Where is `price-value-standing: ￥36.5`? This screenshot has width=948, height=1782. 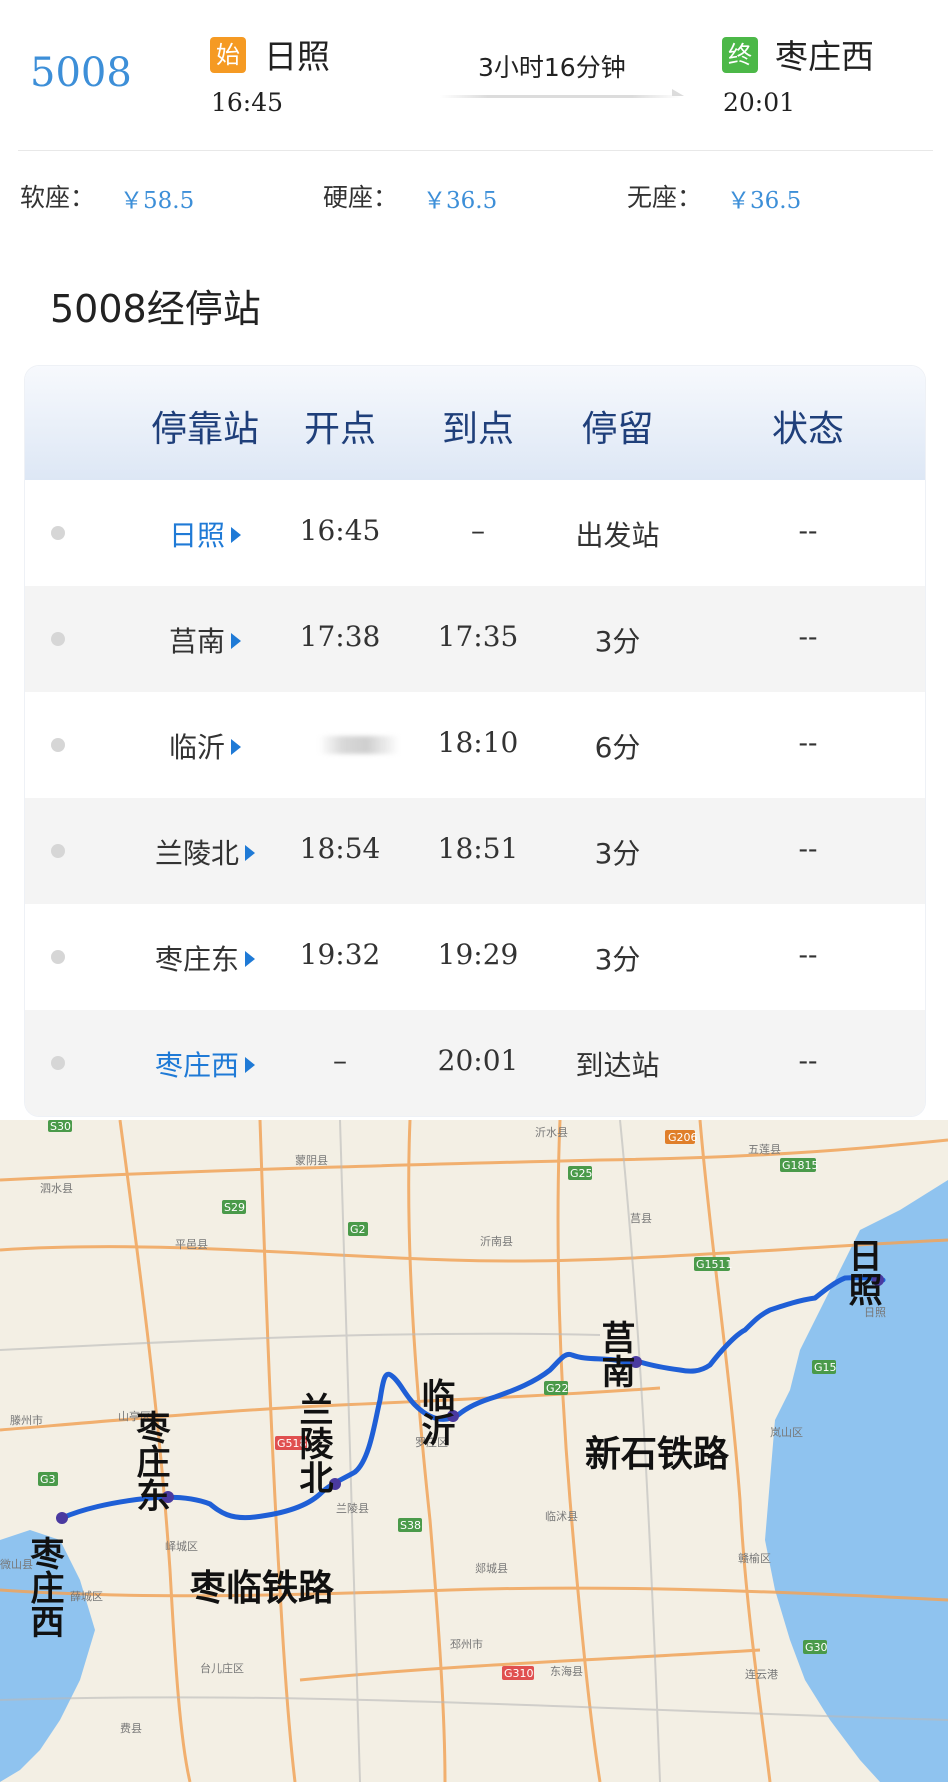 price-value-standing: ￥36.5 is located at coordinates (764, 198).